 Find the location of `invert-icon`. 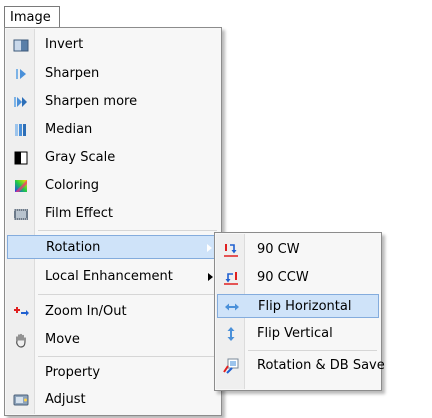

invert-icon is located at coordinates (21, 45).